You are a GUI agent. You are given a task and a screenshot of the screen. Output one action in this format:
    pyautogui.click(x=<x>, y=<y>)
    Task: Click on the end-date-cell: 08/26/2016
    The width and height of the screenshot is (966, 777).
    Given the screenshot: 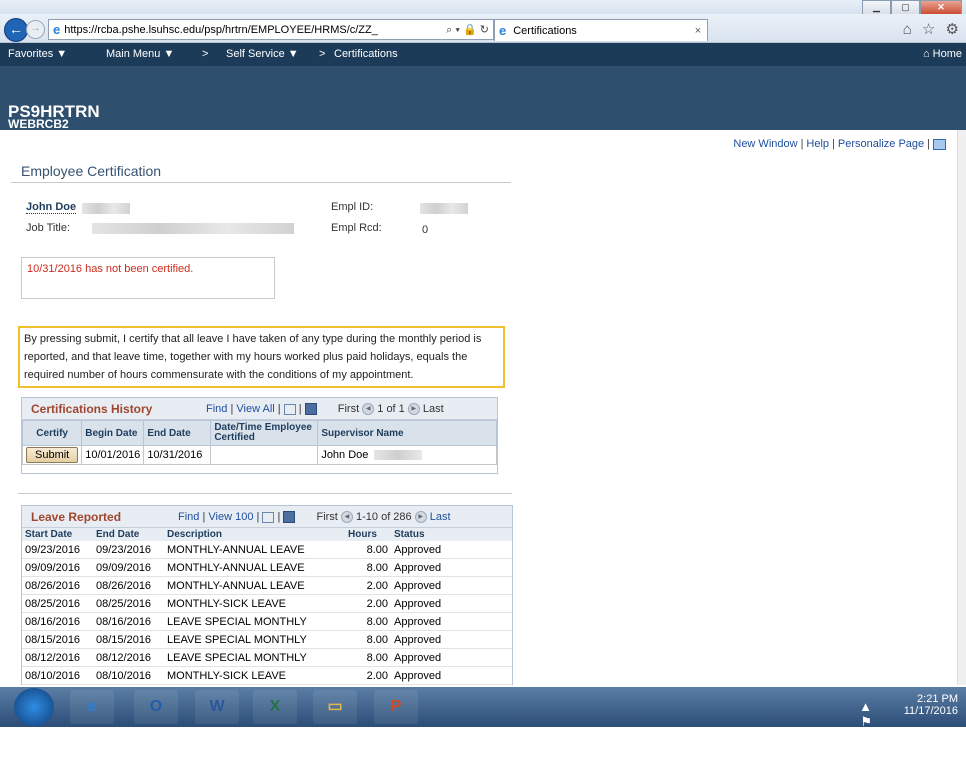 What is the action you would take?
    pyautogui.click(x=128, y=585)
    